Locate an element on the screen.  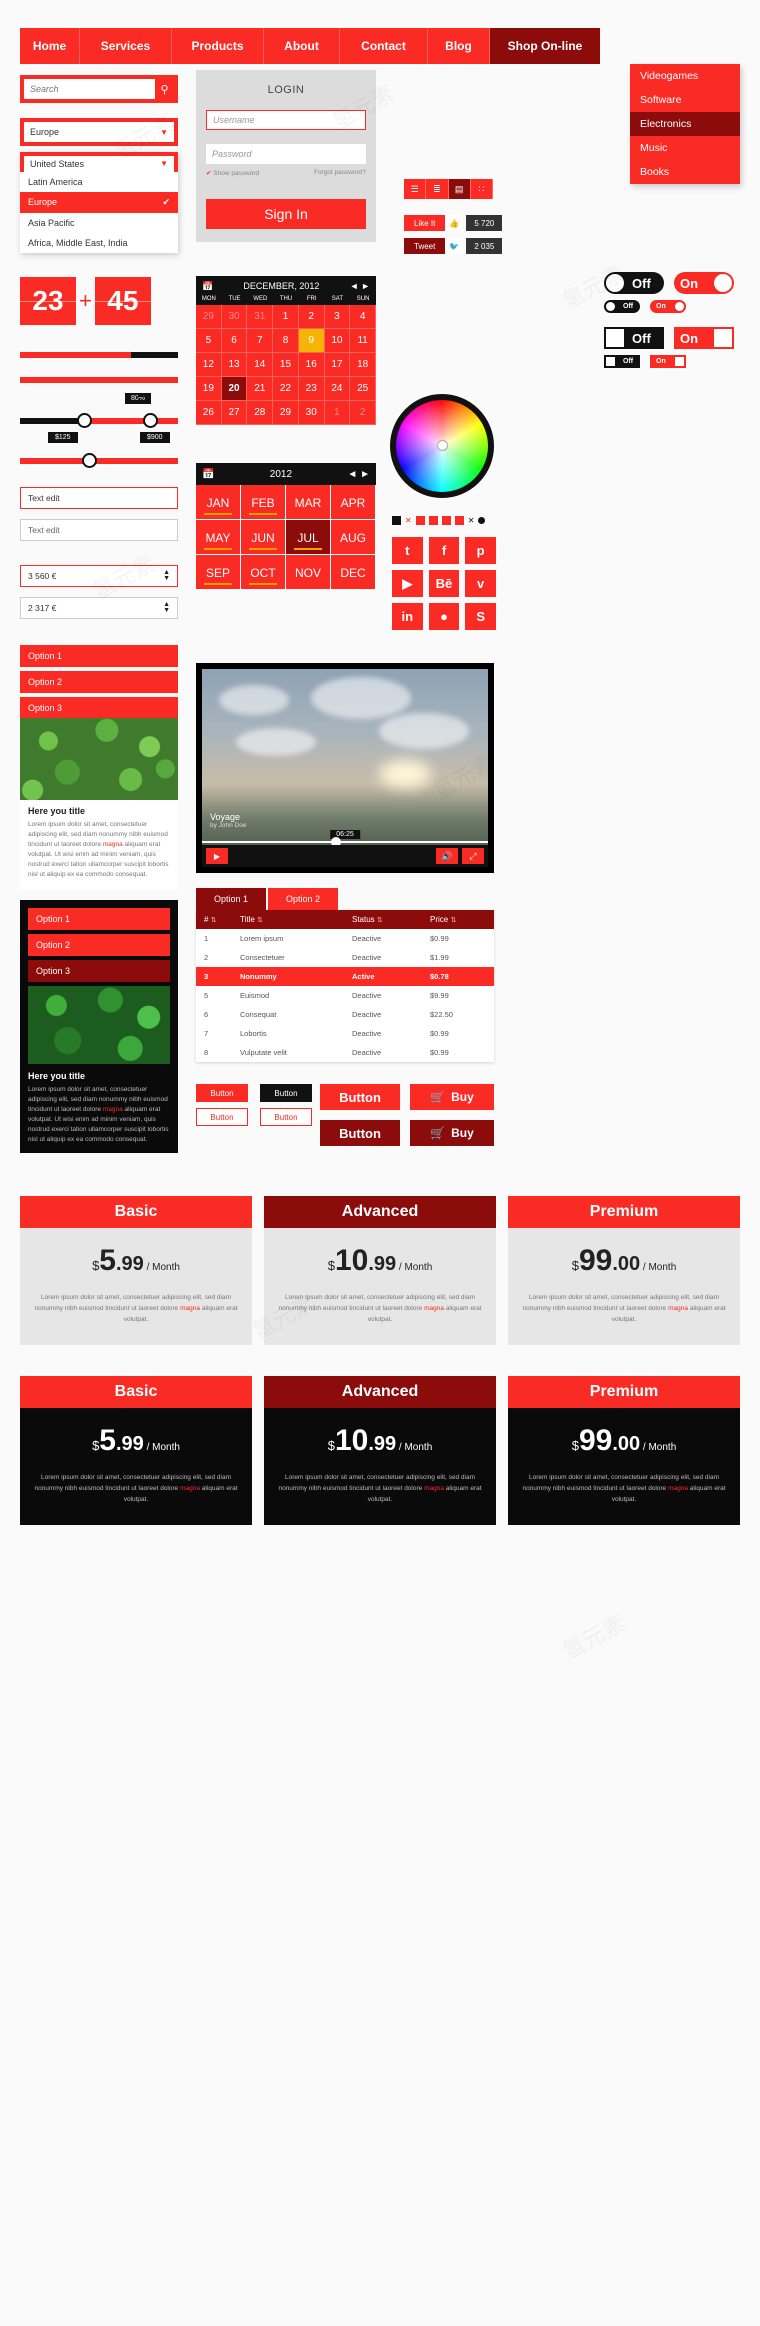
dark-option-2: Option 2 is located at coordinates (99, 945).